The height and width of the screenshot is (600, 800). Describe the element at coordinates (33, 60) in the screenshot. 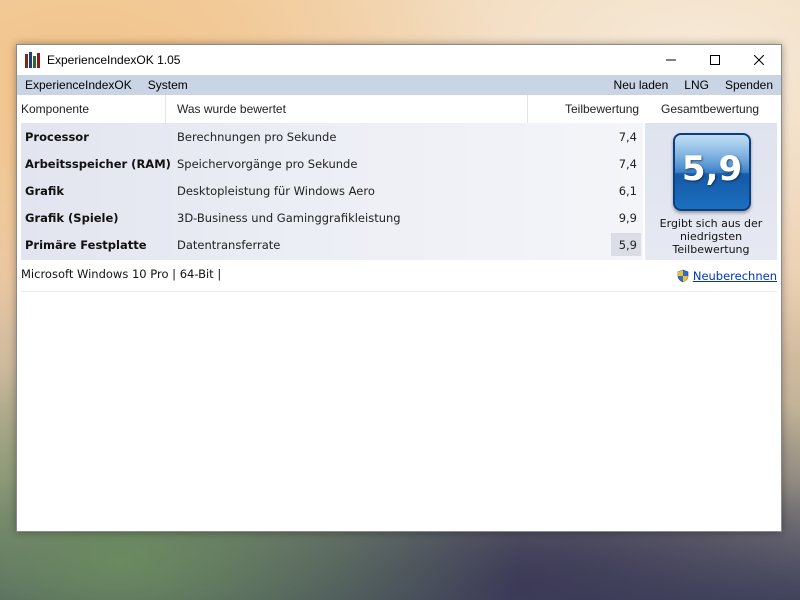

I see `app-books-icon` at that location.